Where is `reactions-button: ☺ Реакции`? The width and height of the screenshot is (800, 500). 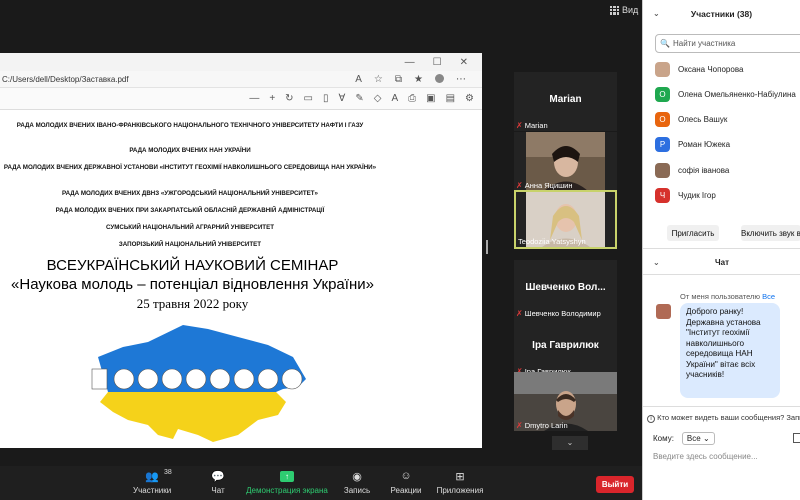 reactions-button: ☺ Реакции is located at coordinates (406, 482).